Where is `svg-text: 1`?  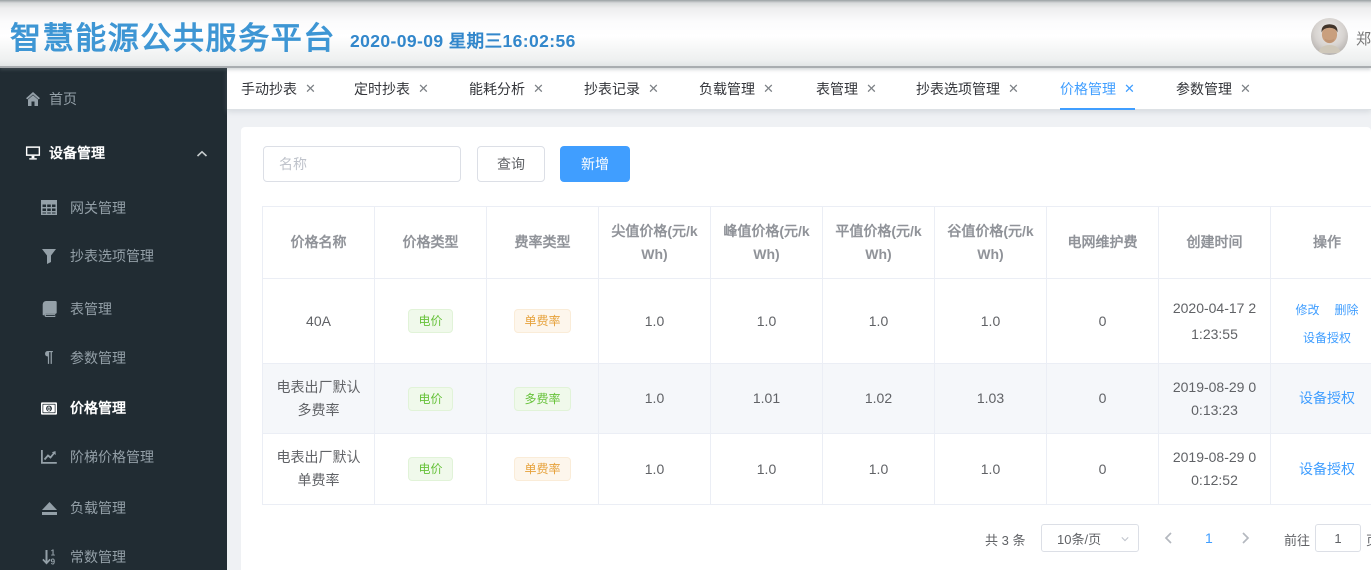 svg-text: 1 is located at coordinates (53, 553).